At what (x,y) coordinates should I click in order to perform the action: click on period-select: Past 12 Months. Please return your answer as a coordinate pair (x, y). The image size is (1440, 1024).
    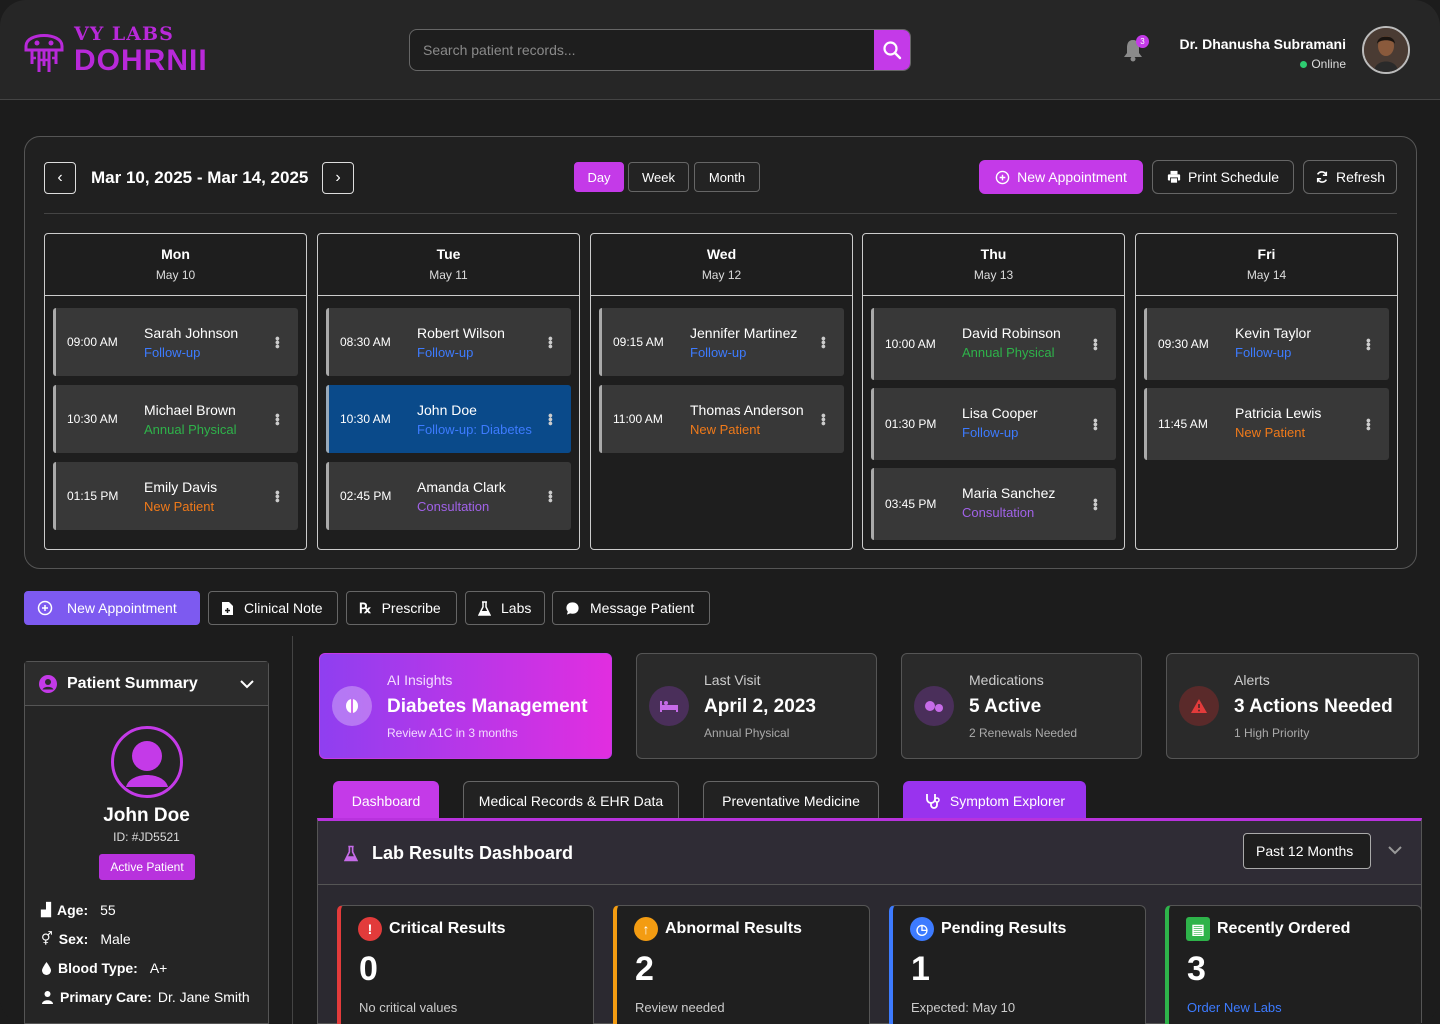
    Looking at the image, I should click on (1307, 851).